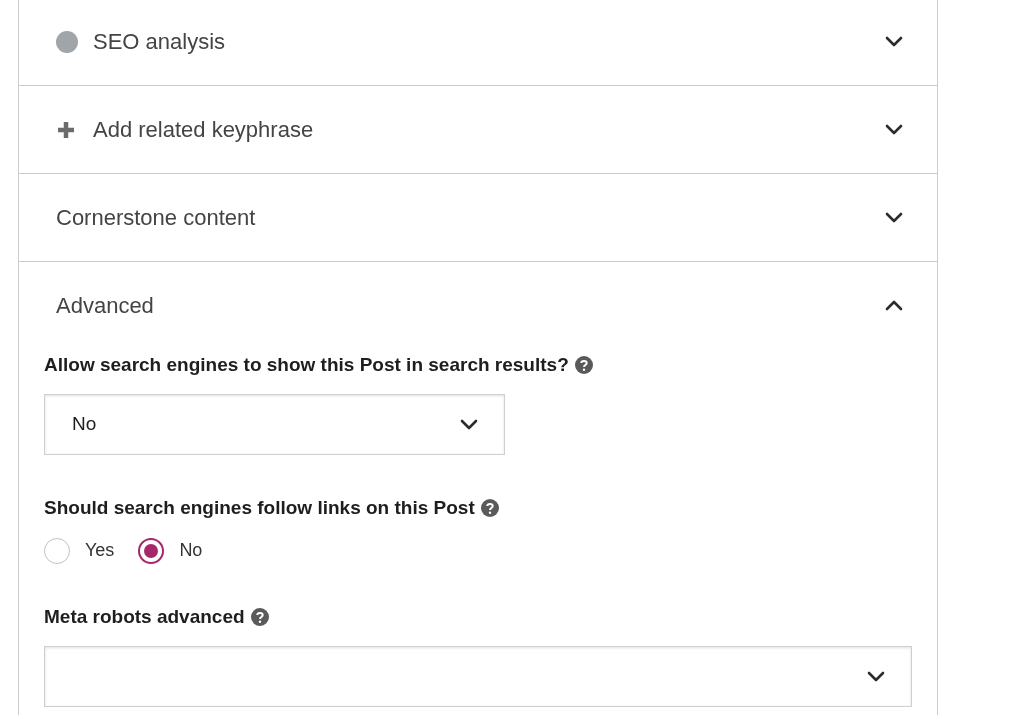 The height and width of the screenshot is (717, 1024). What do you see at coordinates (478, 129) in the screenshot?
I see `section-header: Add related keyphrase` at bounding box center [478, 129].